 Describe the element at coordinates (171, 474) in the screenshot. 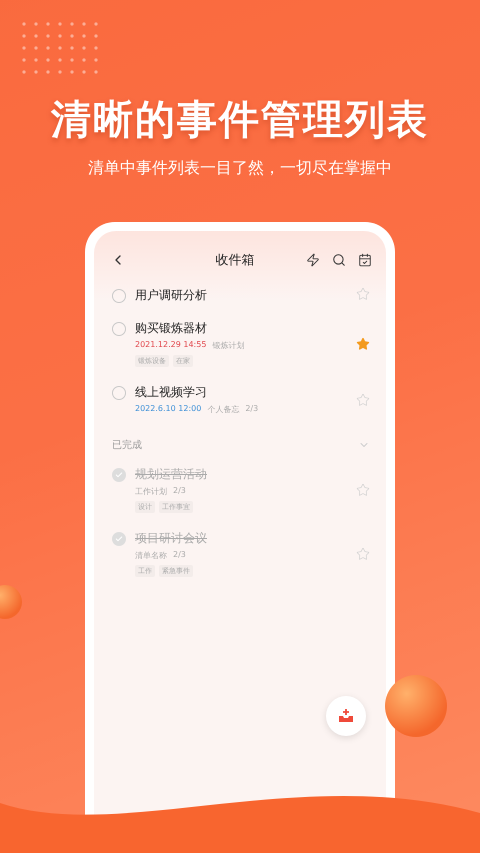

I see `task-title: 规划运营活动` at that location.